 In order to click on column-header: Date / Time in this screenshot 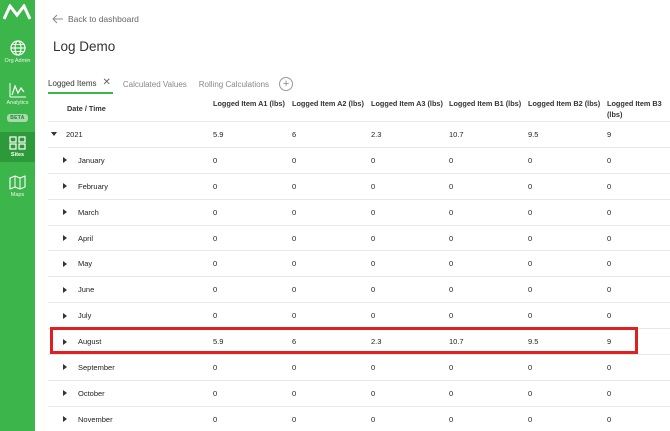, I will do `click(130, 108)`.